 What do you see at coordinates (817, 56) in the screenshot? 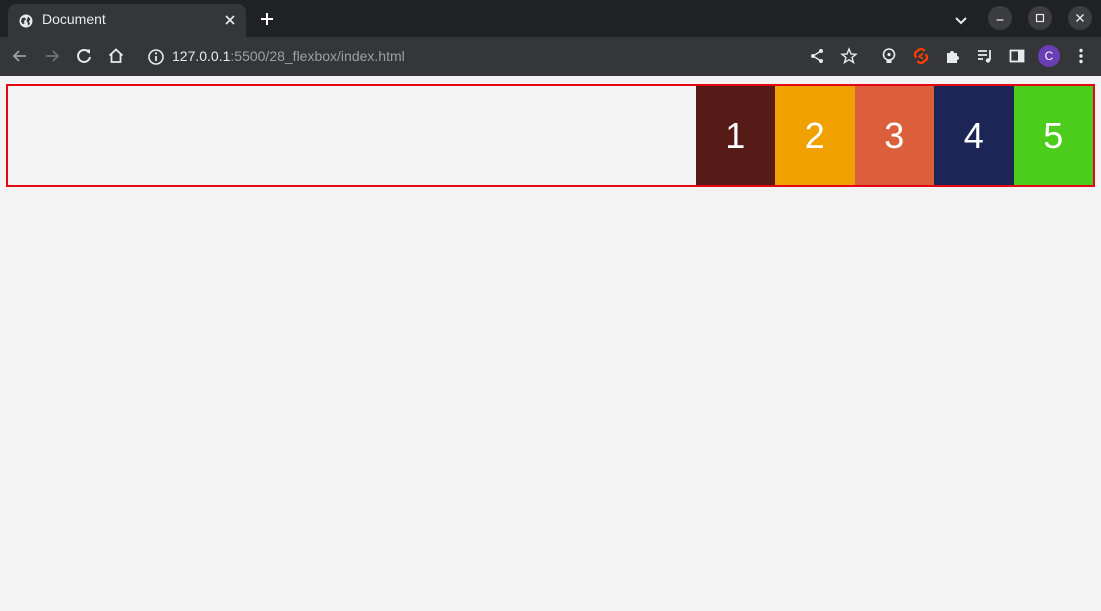
I see `share-icon` at bounding box center [817, 56].